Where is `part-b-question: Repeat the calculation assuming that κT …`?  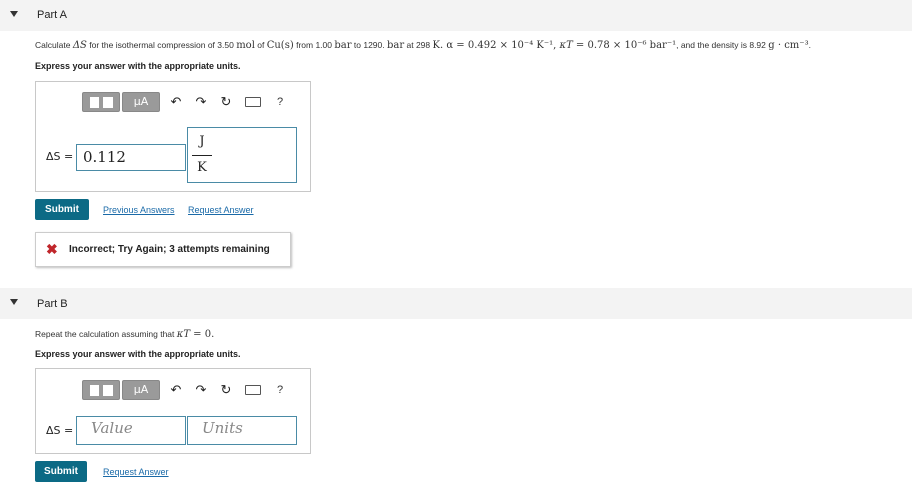
part-b-question: Repeat the calculation assuming that κT … is located at coordinates (125, 334).